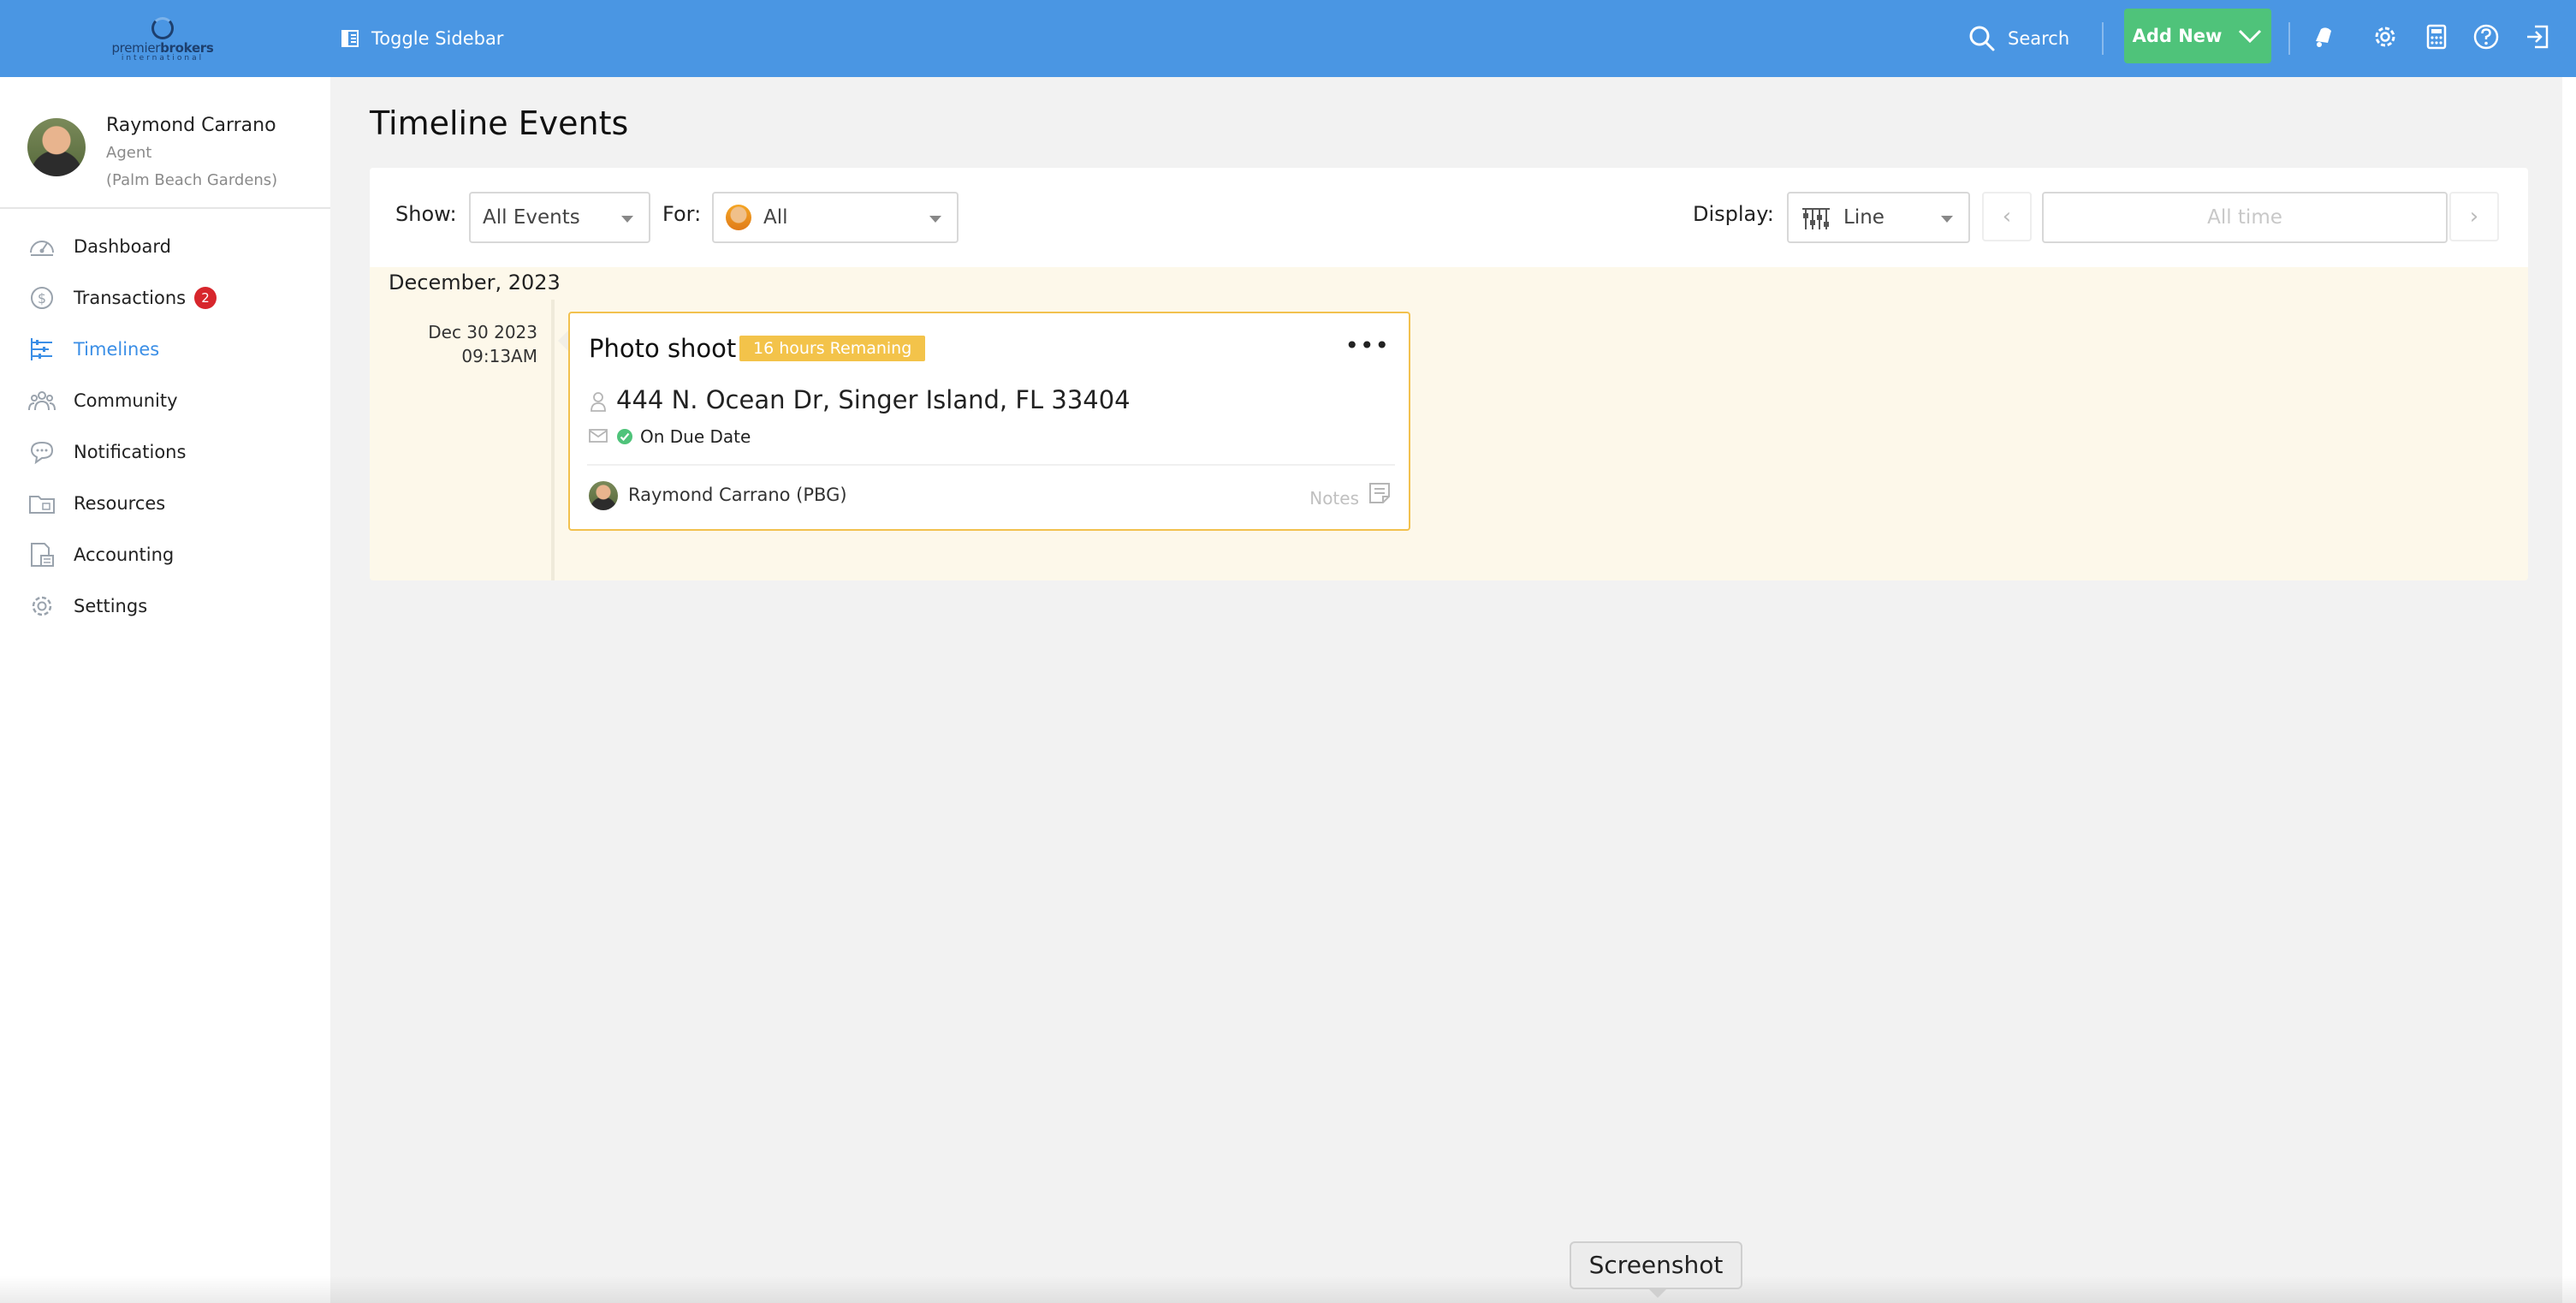  What do you see at coordinates (1816, 218) in the screenshot?
I see `line-display-icon` at bounding box center [1816, 218].